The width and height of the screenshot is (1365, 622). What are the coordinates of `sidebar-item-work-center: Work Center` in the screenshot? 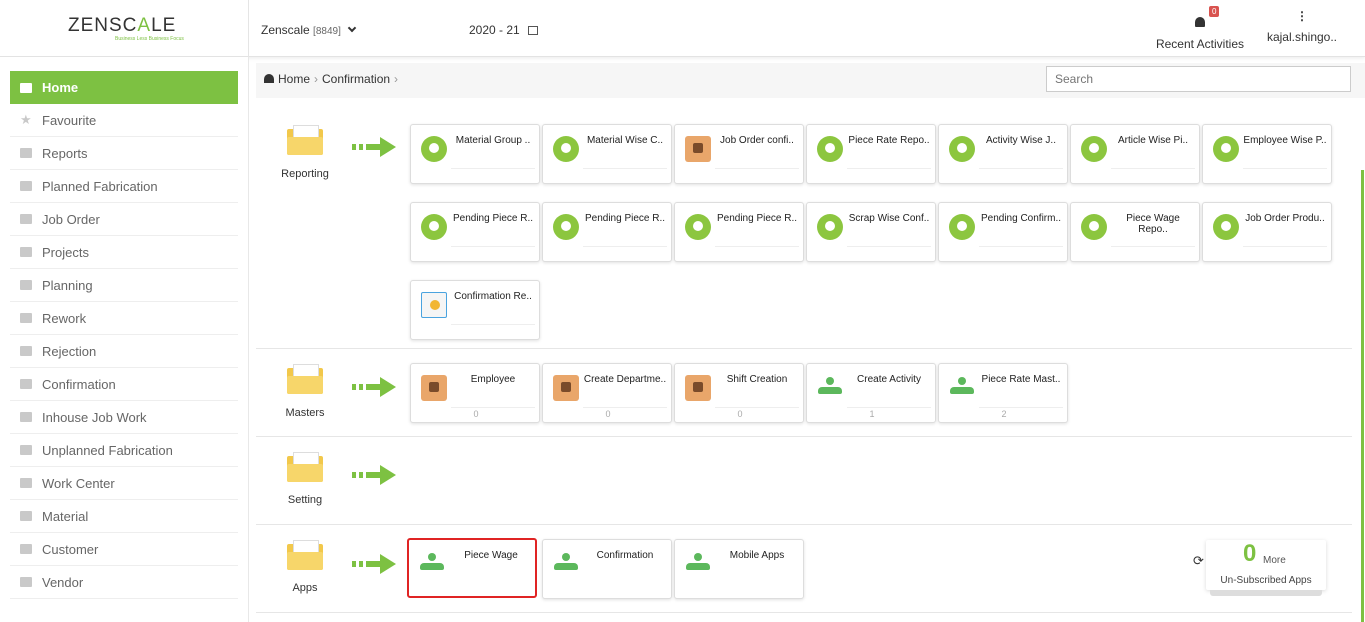 It's located at (124, 483).